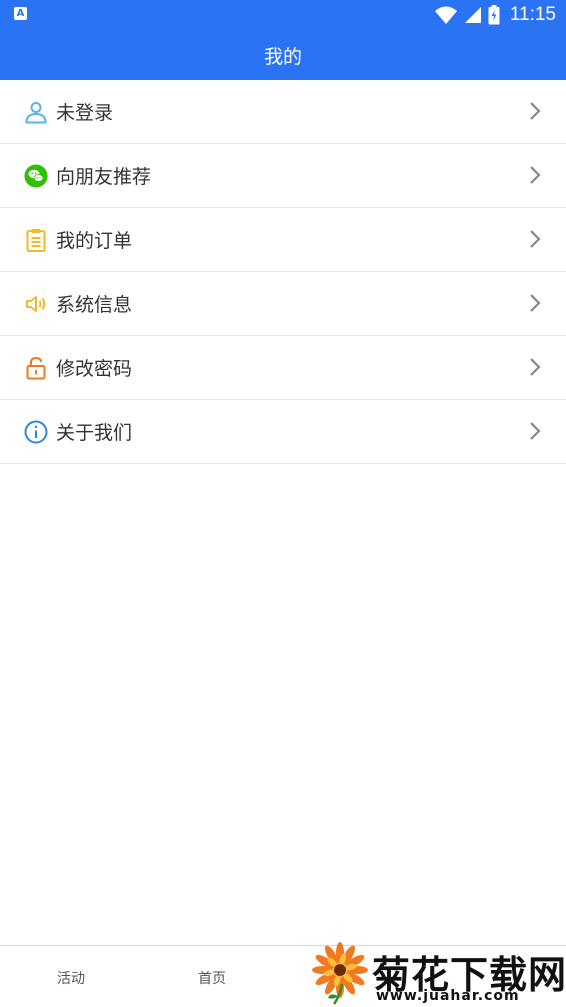 This screenshot has height=1007, width=566. I want to click on app-header: 我的, so click(283, 55).